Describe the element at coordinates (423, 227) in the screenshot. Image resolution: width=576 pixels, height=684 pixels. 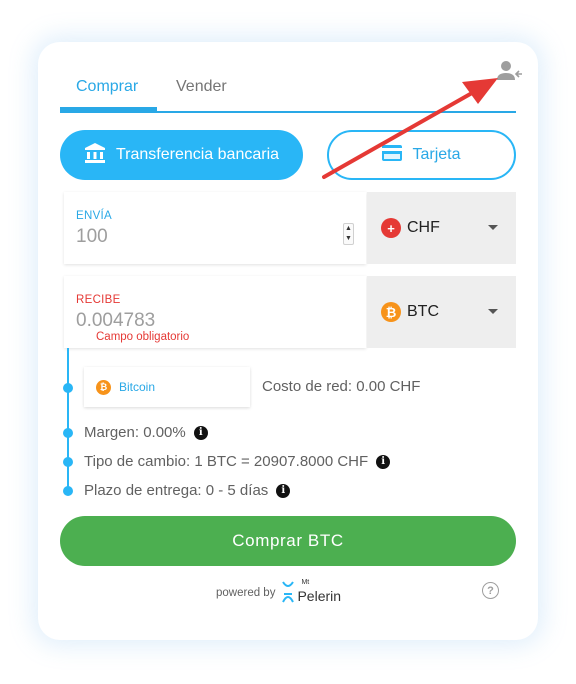
I see `send-currency-value: CHF` at that location.